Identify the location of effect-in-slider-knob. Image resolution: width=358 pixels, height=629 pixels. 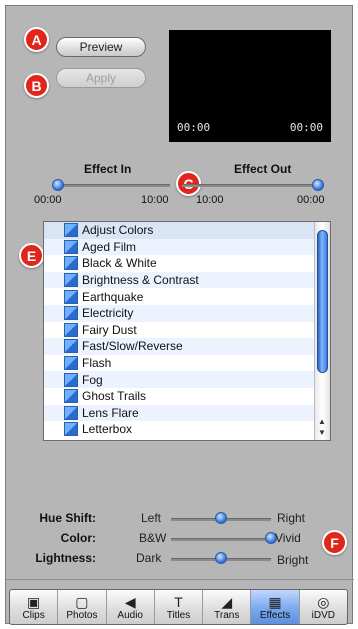
(58, 185).